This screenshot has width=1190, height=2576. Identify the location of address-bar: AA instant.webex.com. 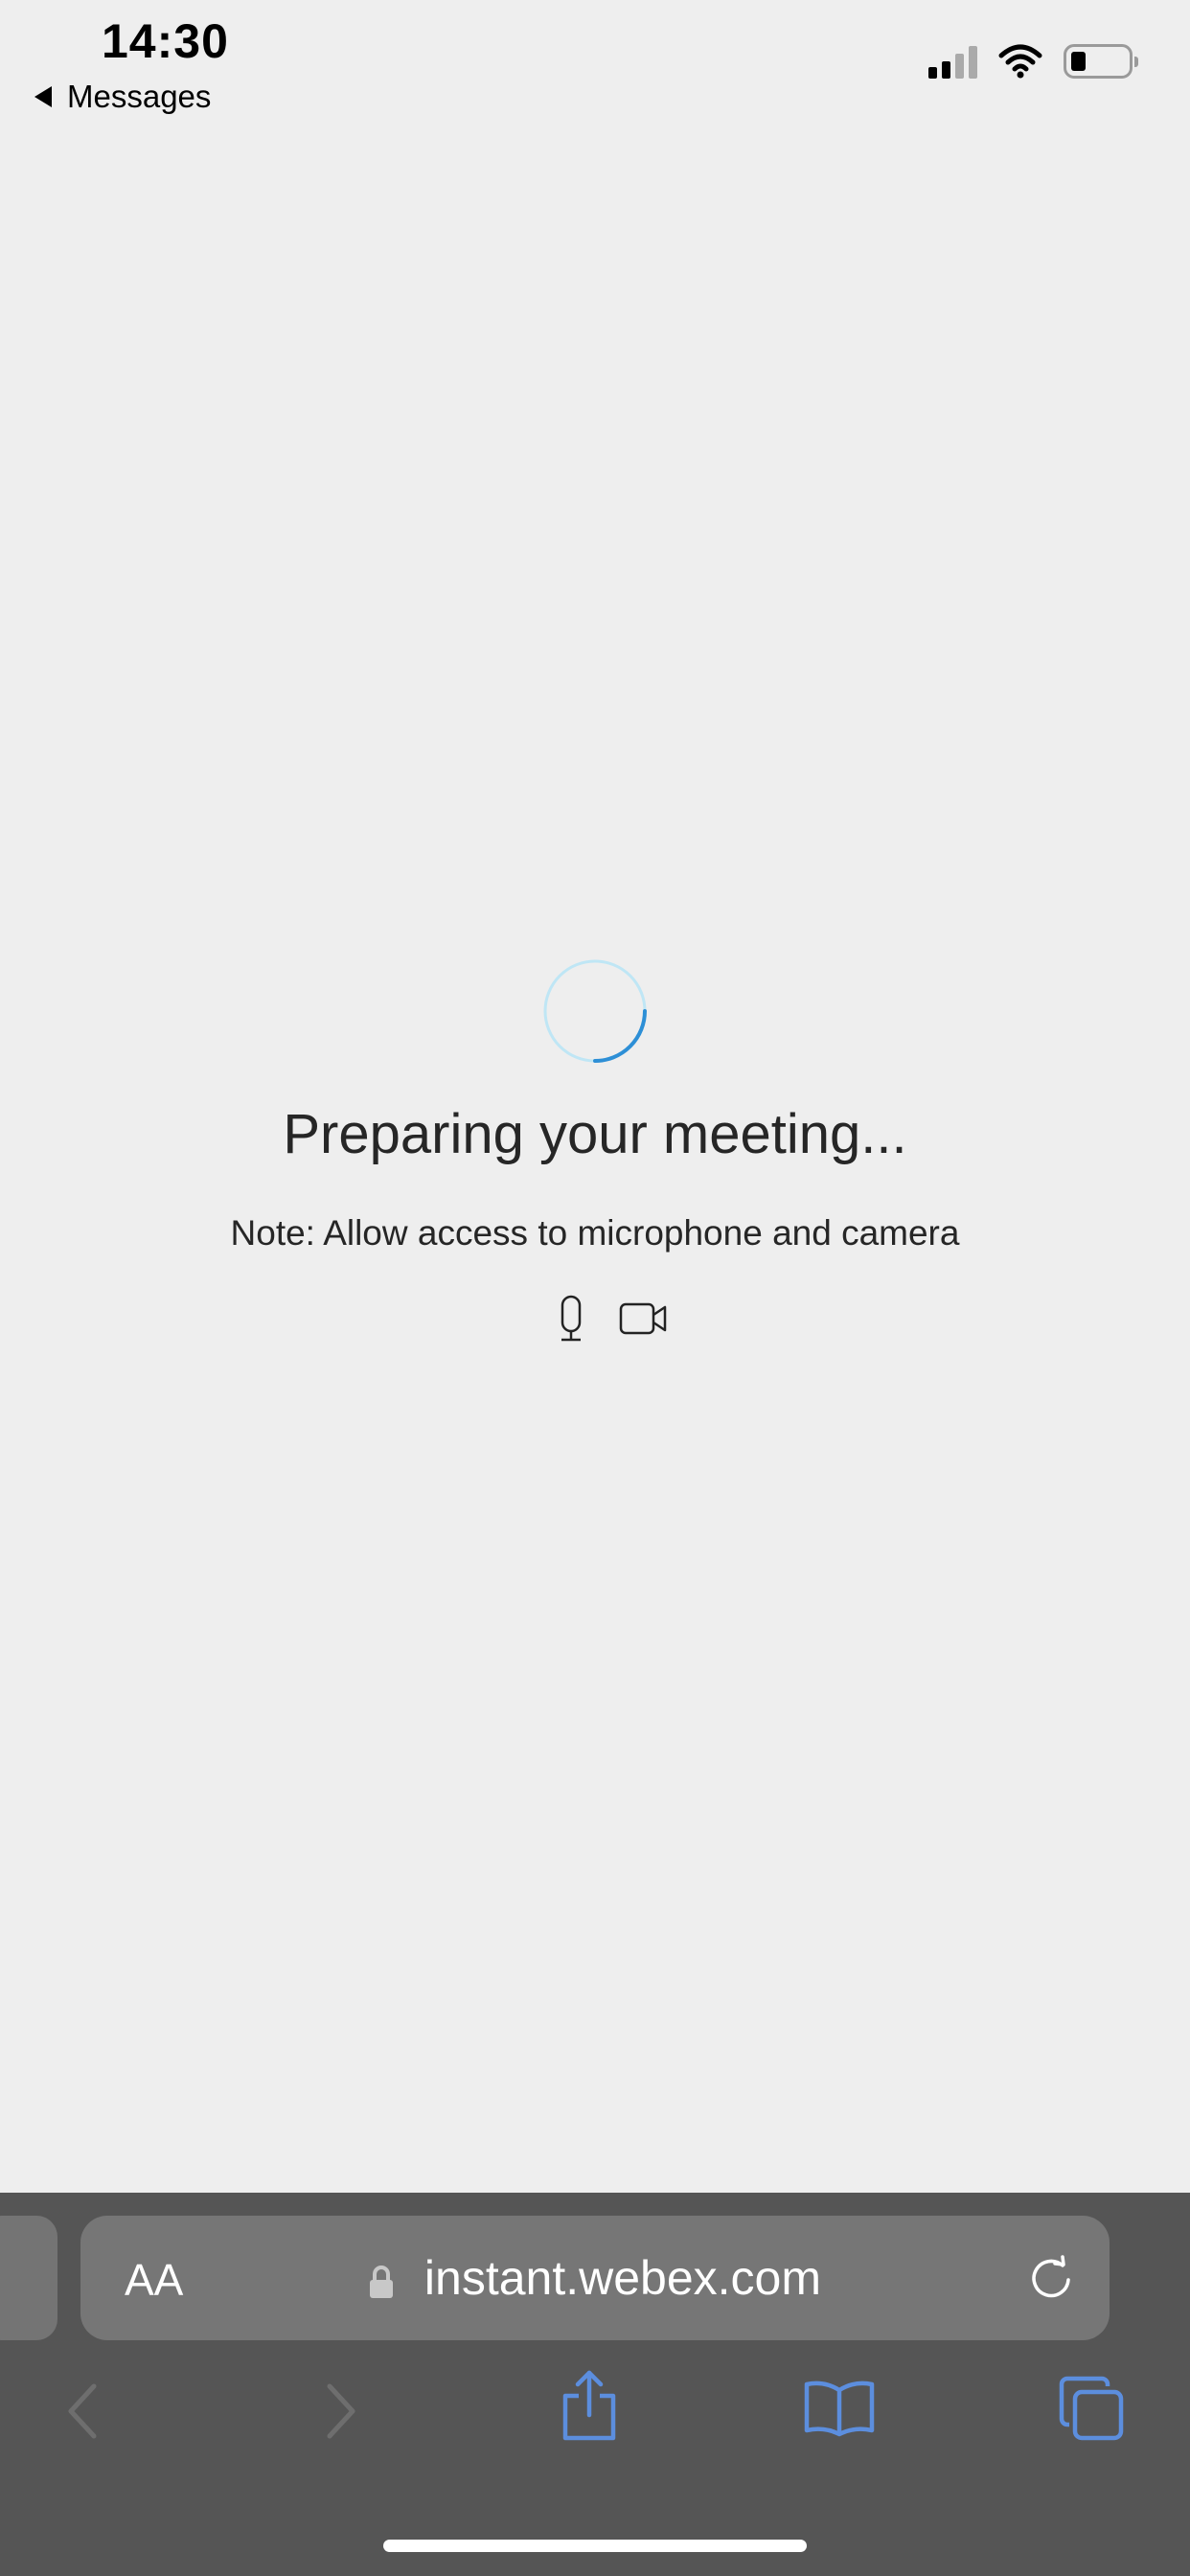
(595, 2278).